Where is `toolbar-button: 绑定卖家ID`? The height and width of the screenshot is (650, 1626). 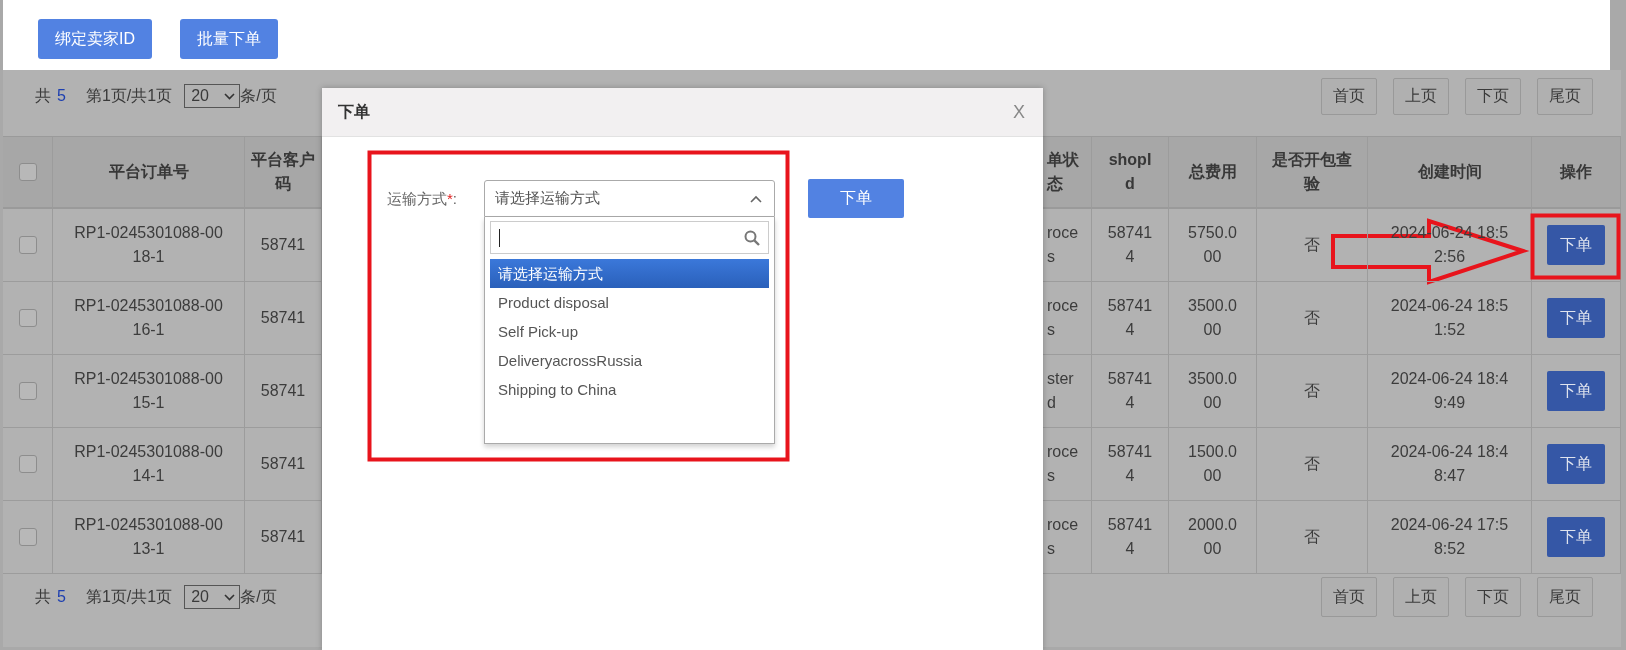 toolbar-button: 绑定卖家ID is located at coordinates (95, 39).